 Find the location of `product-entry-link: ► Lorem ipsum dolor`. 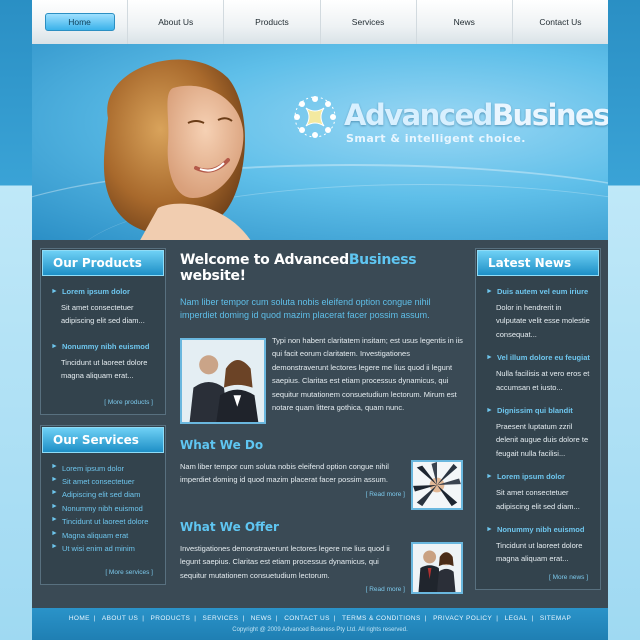

product-entry-link: ► Lorem ipsum dolor is located at coordinates (104, 292).